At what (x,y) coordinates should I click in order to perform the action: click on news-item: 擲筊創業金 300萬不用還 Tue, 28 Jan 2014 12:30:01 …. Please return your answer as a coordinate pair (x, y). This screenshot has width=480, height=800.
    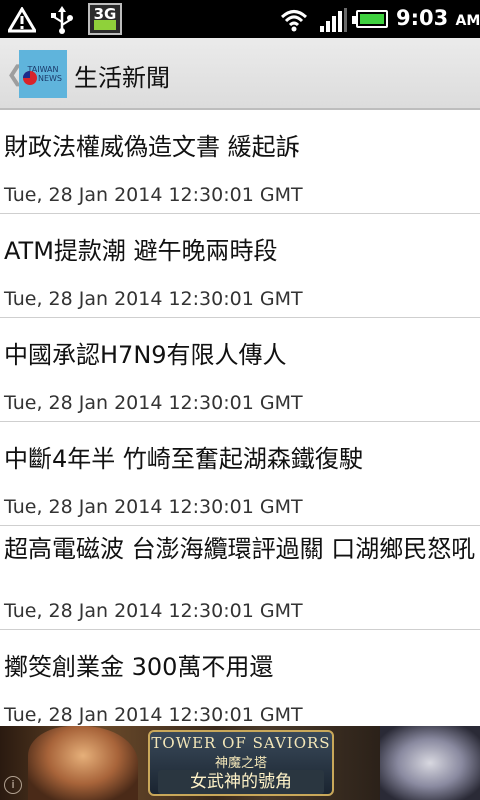
    Looking at the image, I should click on (240, 678).